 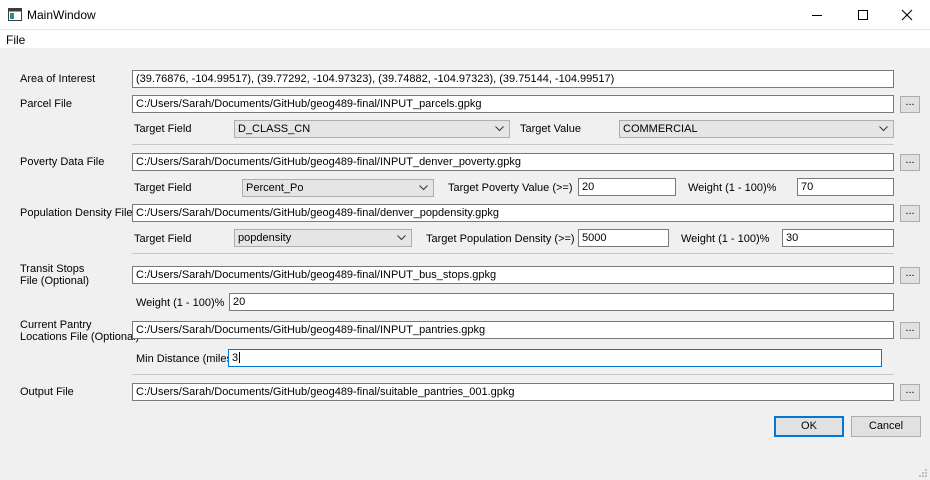 What do you see at coordinates (555, 358) in the screenshot?
I see `min-distance-input: 3` at bounding box center [555, 358].